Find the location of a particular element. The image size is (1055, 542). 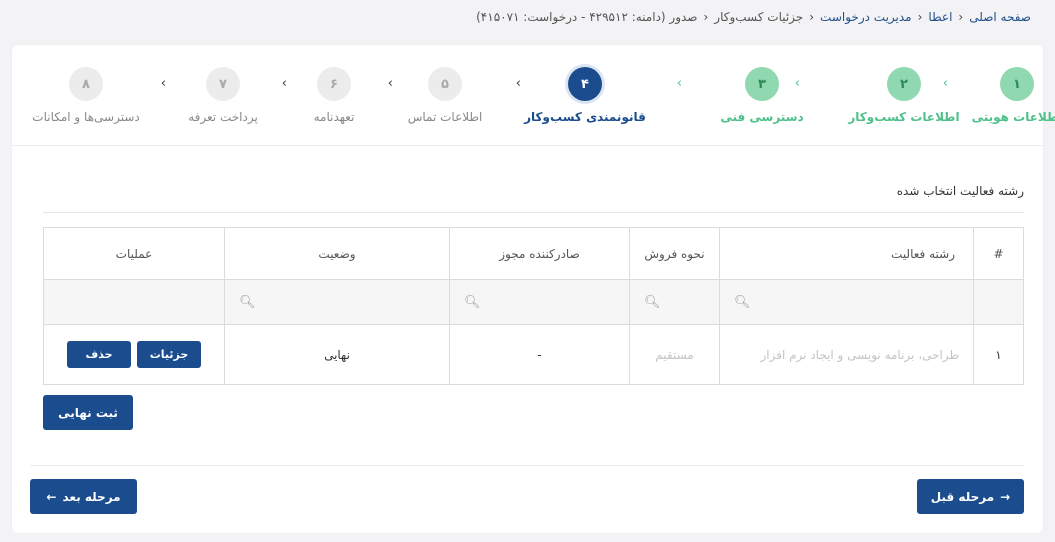

filter-status-input: 🔍︎ is located at coordinates (336, 302).